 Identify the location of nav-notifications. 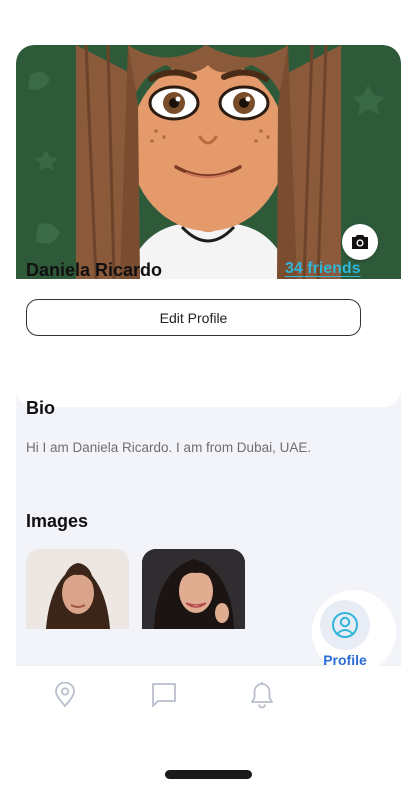
(262, 695).